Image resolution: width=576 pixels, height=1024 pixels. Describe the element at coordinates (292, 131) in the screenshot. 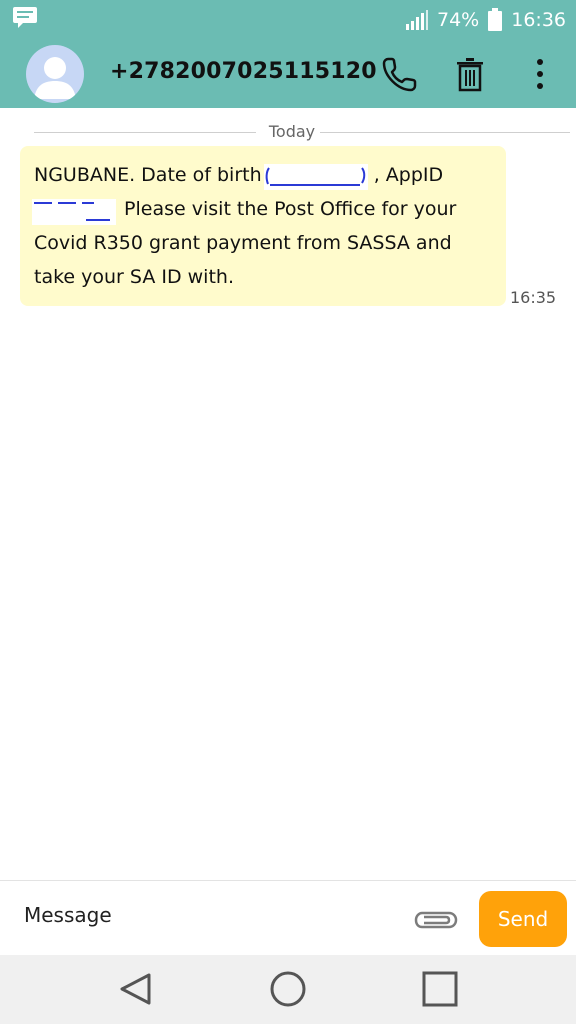

I see `date-label: Today` at that location.